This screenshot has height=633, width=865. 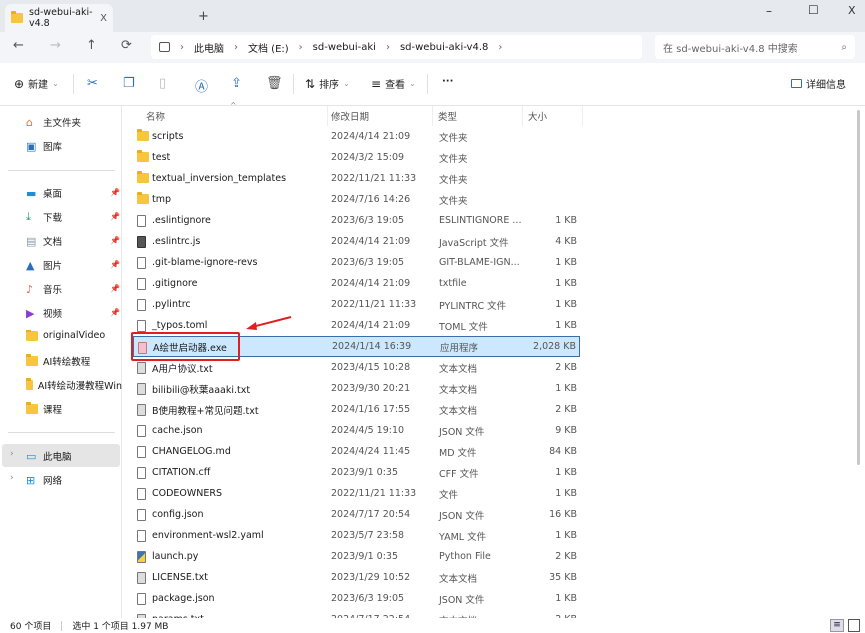 I want to click on file-name: textual_inversion_templates, so click(x=219, y=178).